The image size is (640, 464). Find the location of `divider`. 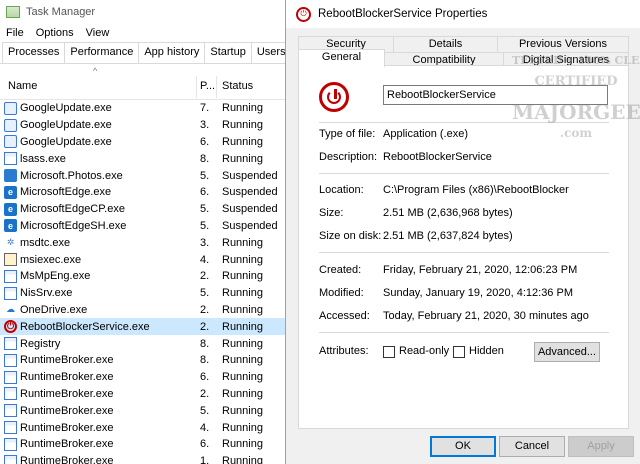

divider is located at coordinates (464, 173).